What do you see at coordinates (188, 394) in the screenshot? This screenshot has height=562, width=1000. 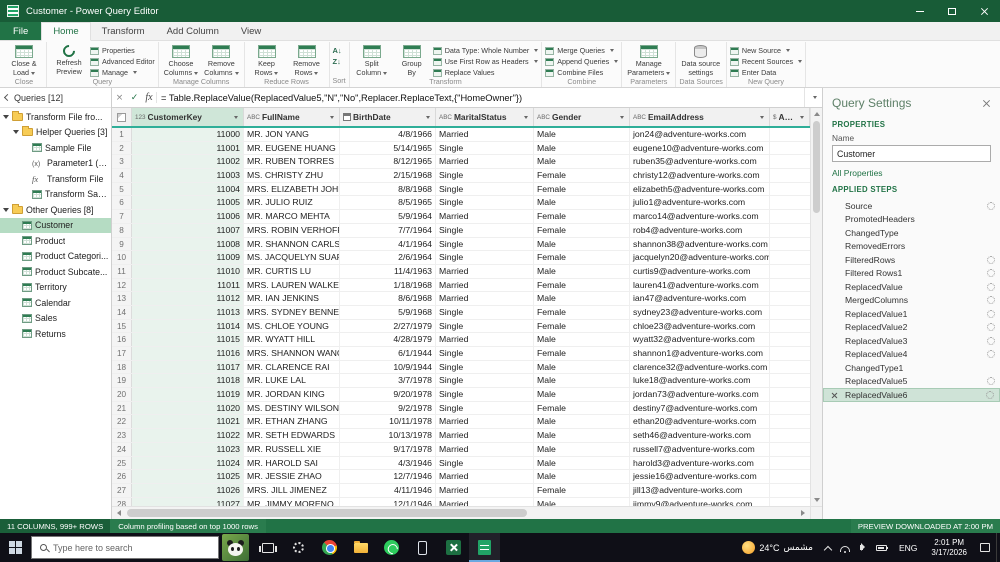 I see `cell: 11019` at bounding box center [188, 394].